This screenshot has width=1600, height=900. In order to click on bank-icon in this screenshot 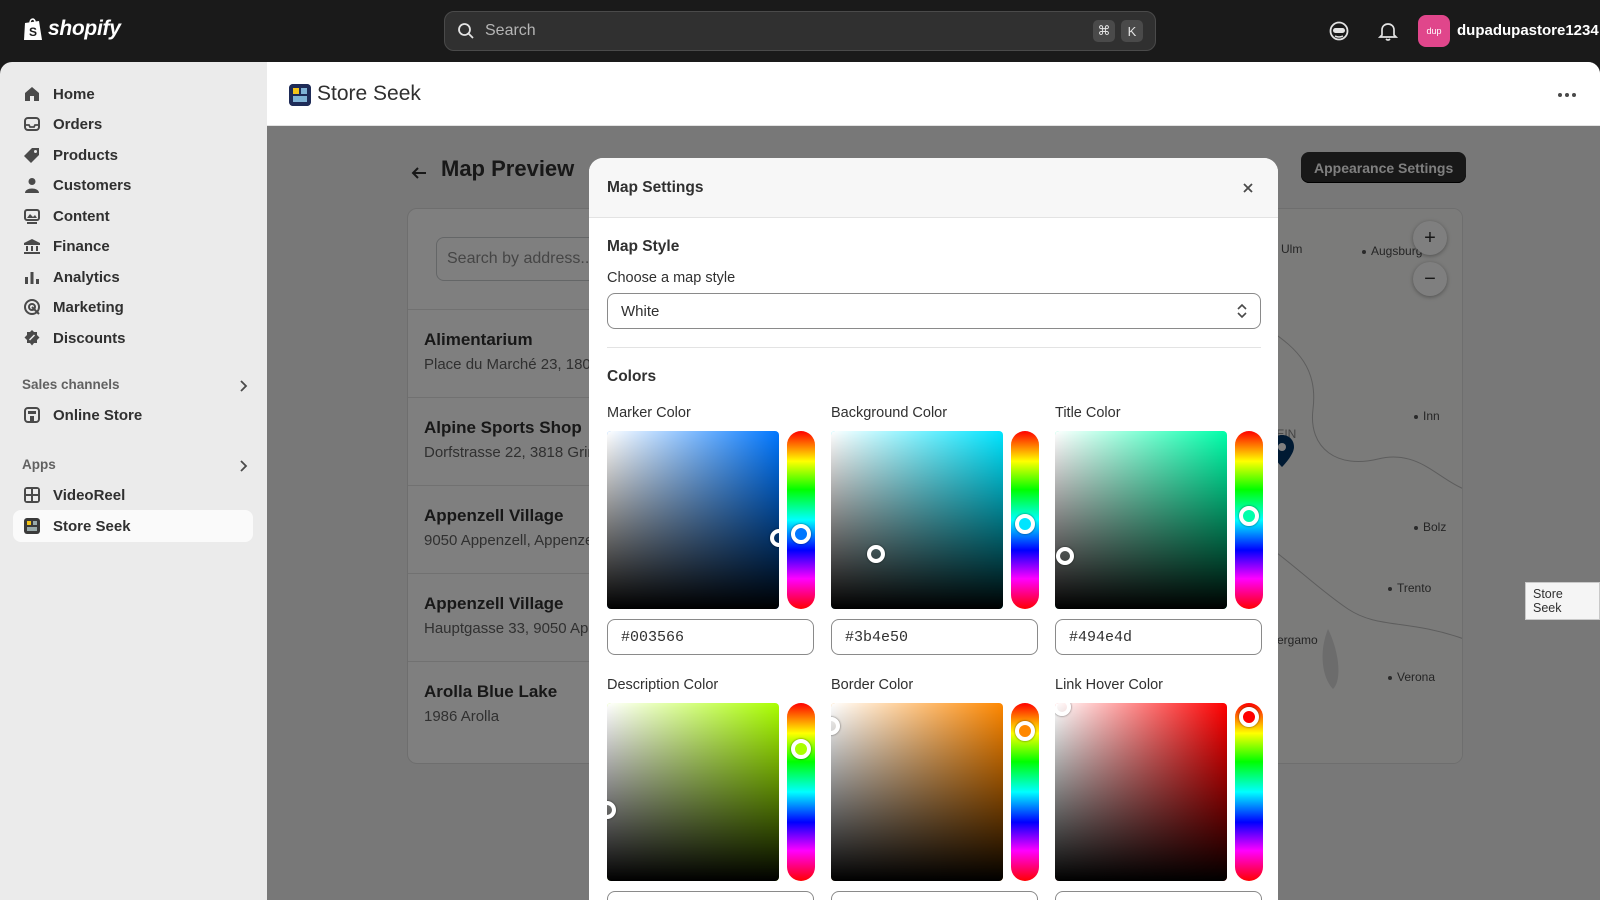, I will do `click(32, 246)`.